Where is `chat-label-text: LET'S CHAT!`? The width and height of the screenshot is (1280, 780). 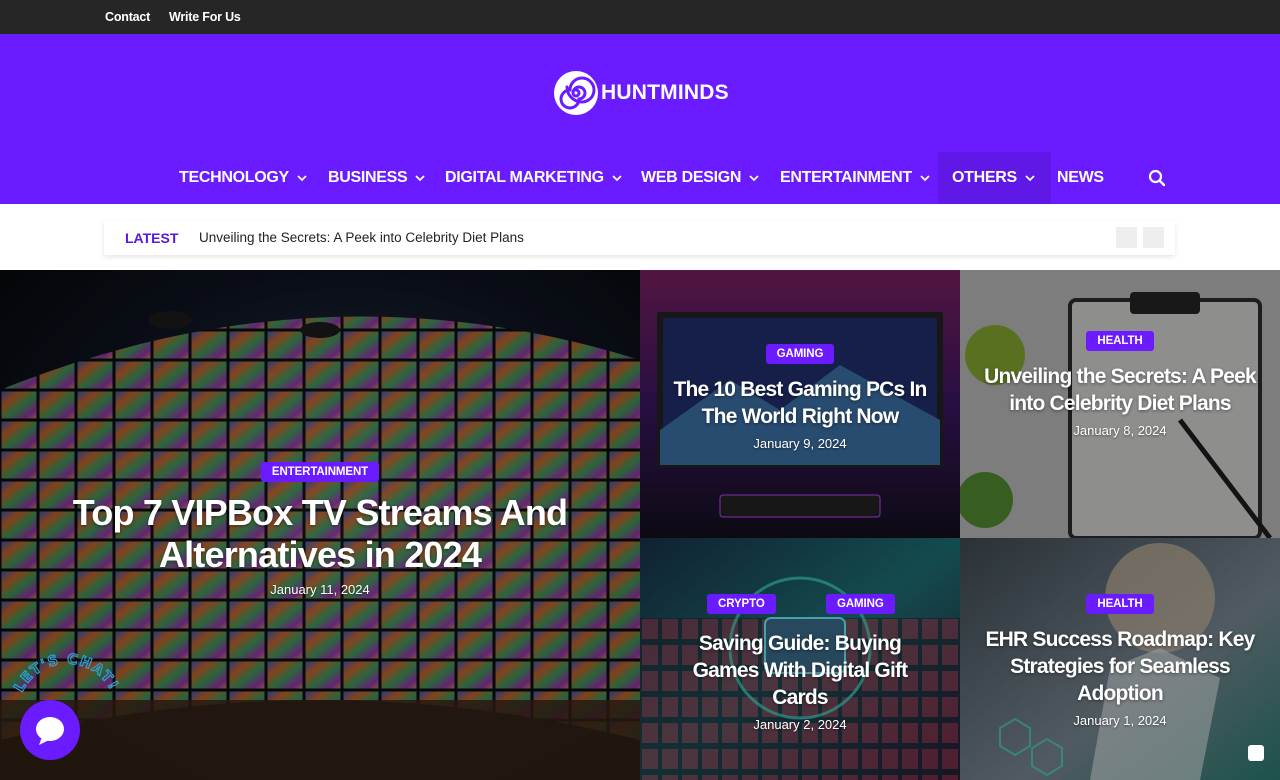
chat-label-text: LET'S CHAT! is located at coordinates (66, 674).